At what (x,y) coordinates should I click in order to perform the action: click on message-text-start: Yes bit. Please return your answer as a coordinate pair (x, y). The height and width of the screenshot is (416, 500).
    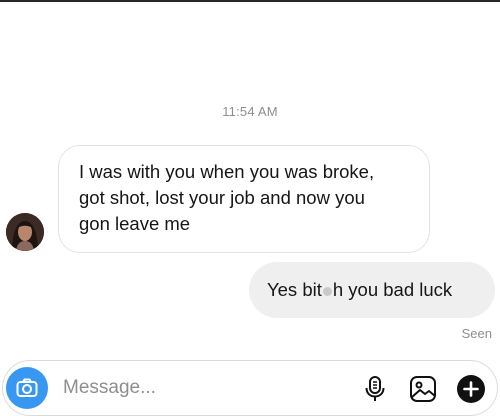
    Looking at the image, I should click on (294, 289).